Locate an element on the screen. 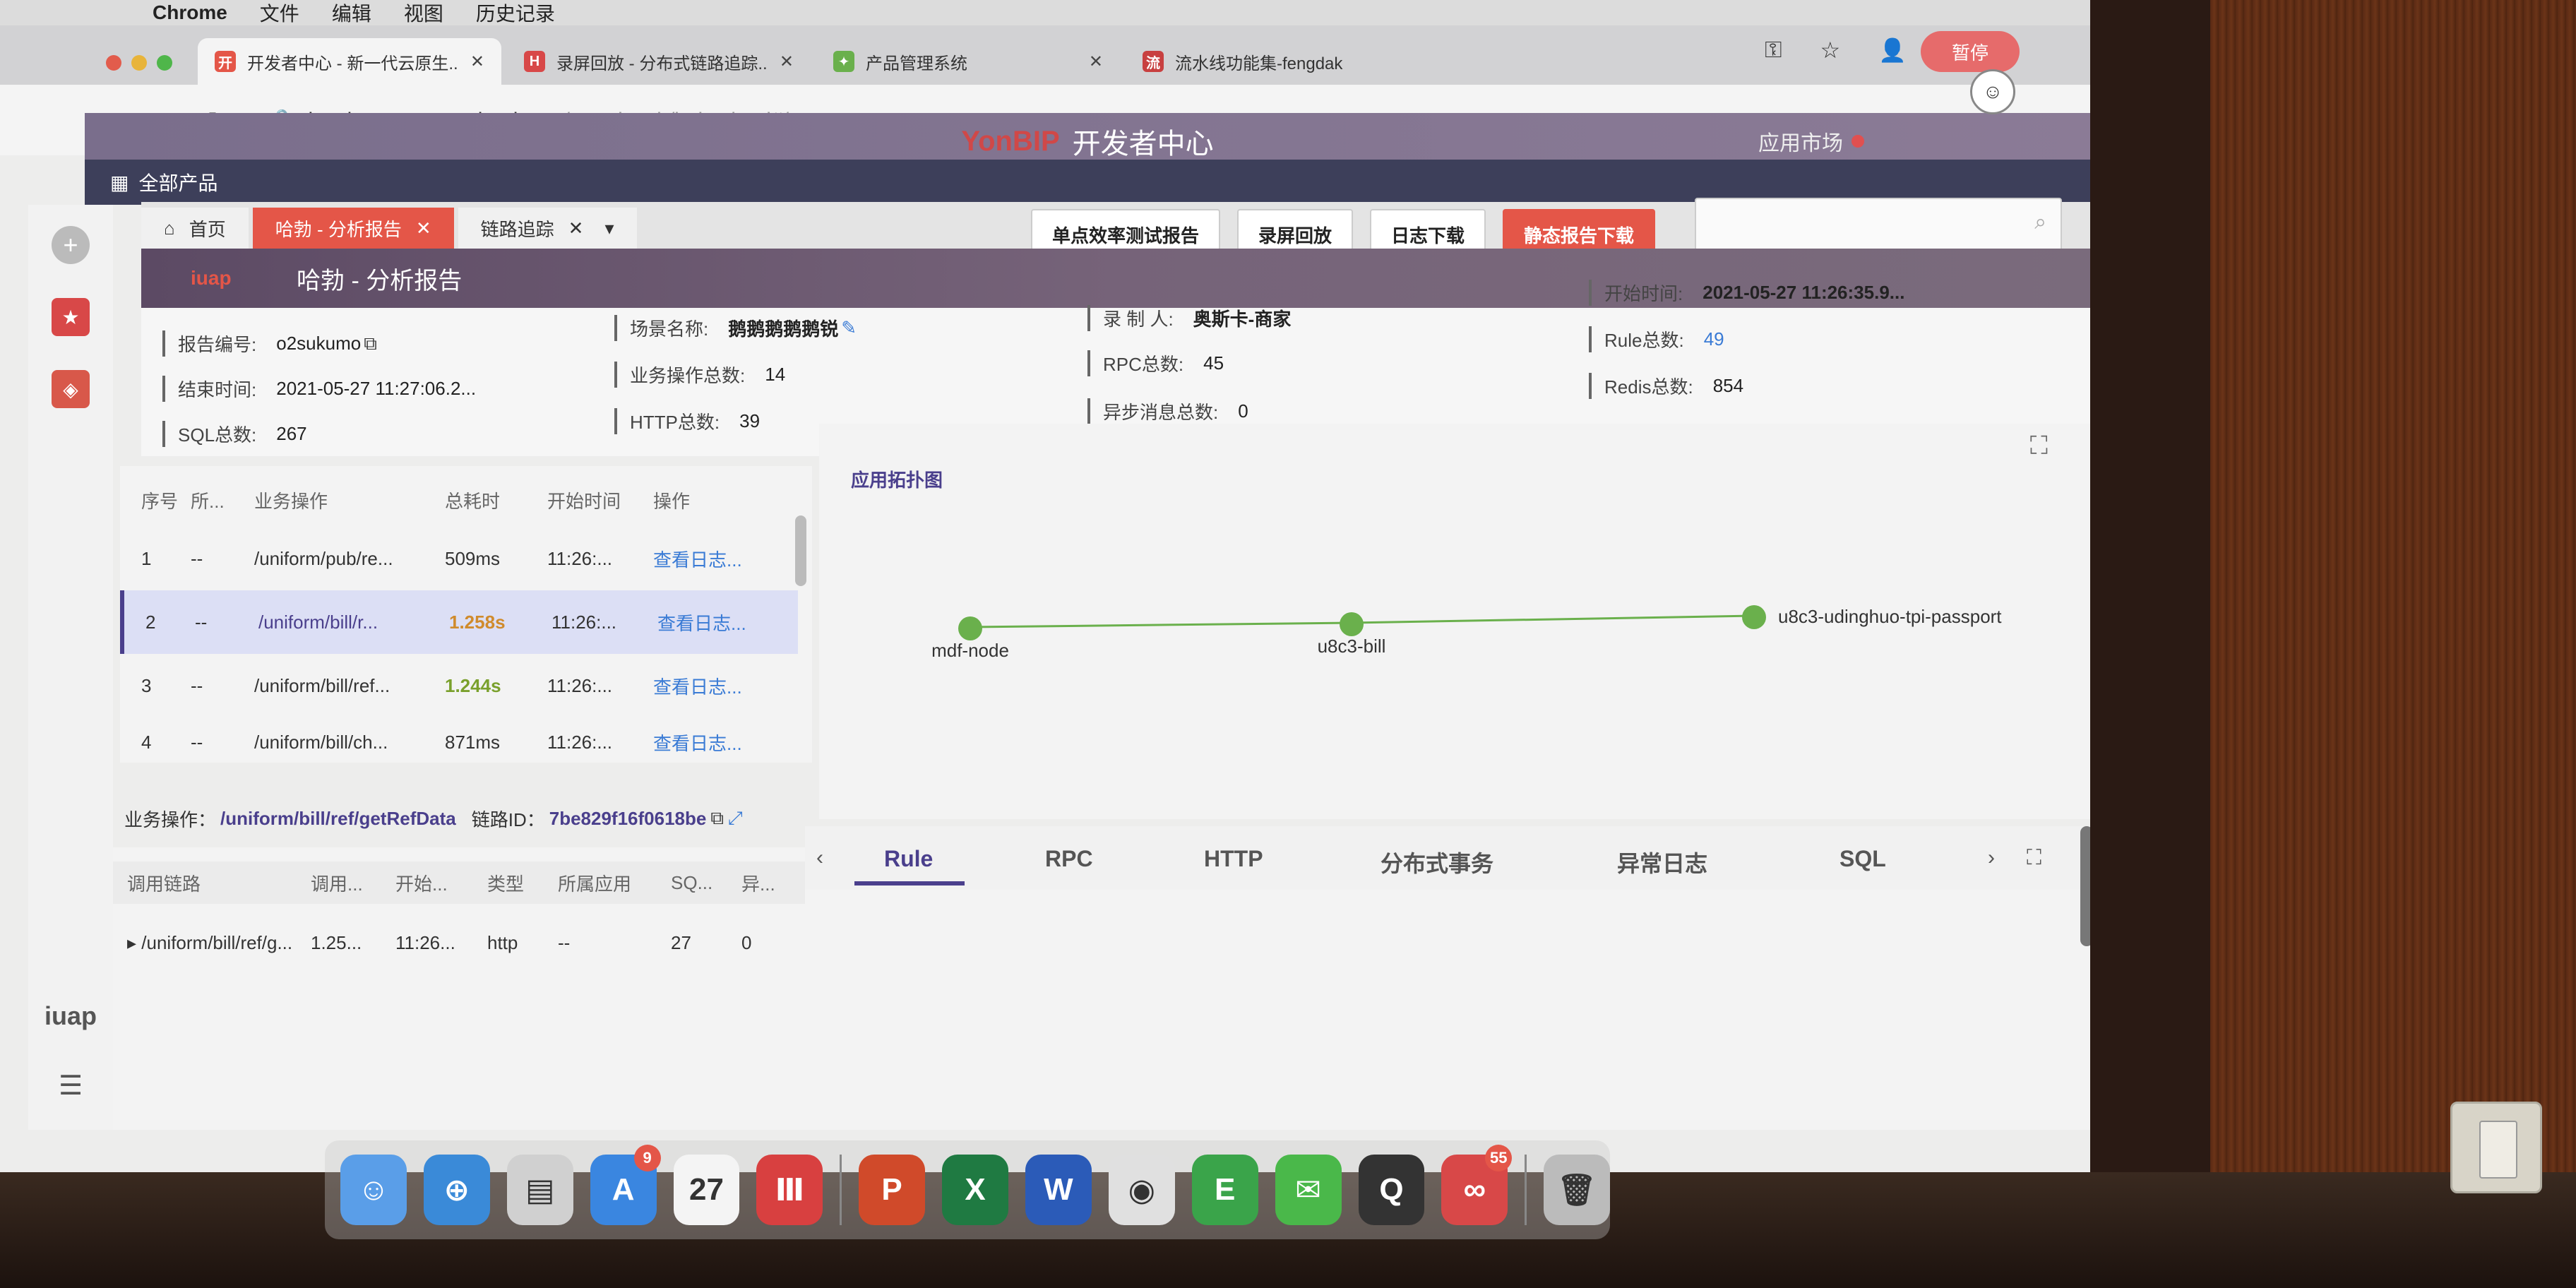 The image size is (2576, 1288). dock-evernote-icon: E is located at coordinates (1224, 1190).